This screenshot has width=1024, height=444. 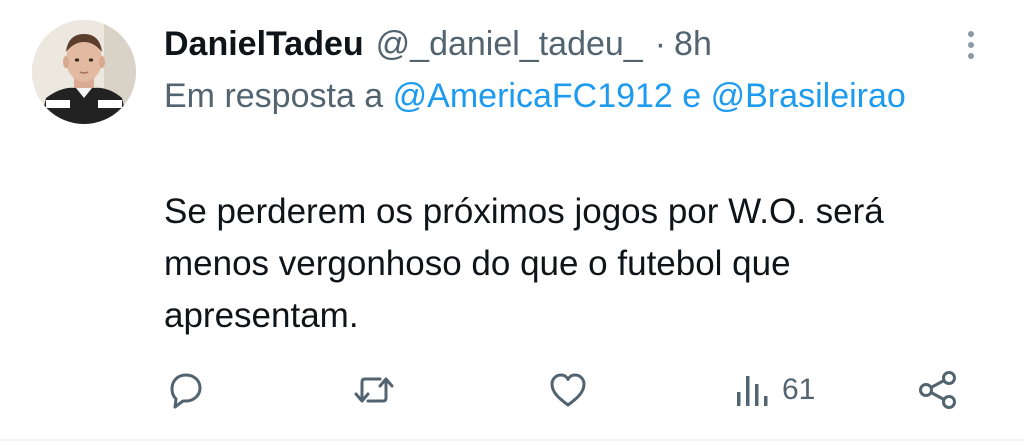 I want to click on mention-link-brasileirao: @Brasileirao, so click(x=808, y=96).